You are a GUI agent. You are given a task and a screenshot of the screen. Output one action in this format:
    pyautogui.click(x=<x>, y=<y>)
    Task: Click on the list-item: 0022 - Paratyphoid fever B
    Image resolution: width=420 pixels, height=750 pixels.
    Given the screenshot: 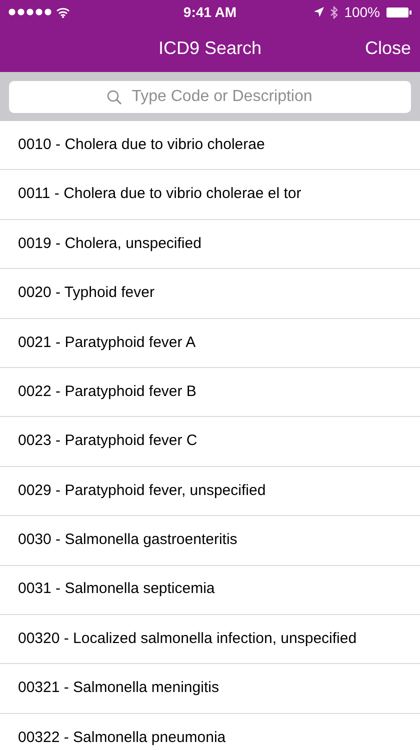 What is the action you would take?
    pyautogui.click(x=107, y=392)
    